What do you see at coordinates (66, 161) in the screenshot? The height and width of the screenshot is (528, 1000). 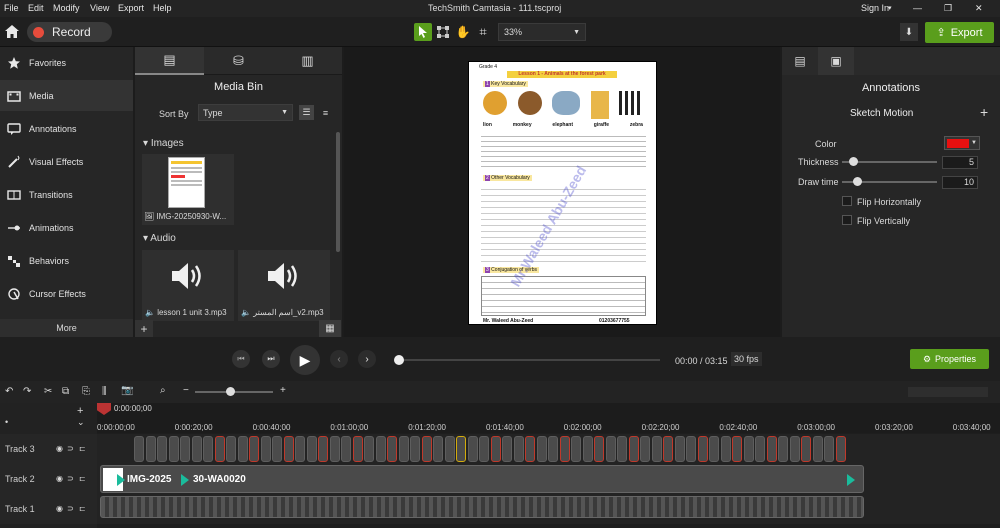 I see `nav-item-visual-effects: Visual Effects` at bounding box center [66, 161].